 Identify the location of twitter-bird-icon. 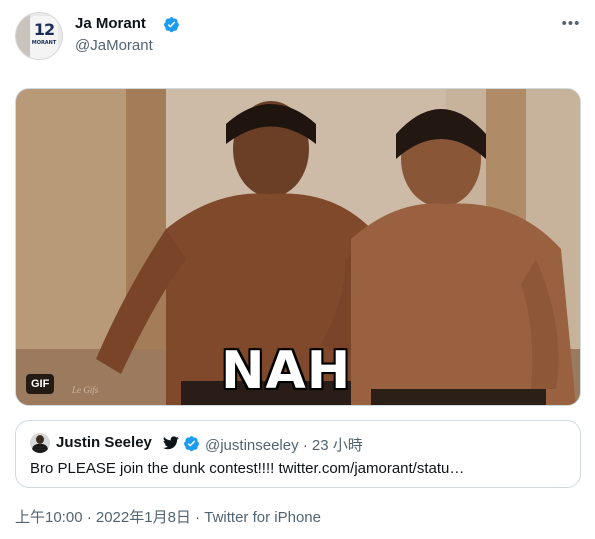
(171, 443).